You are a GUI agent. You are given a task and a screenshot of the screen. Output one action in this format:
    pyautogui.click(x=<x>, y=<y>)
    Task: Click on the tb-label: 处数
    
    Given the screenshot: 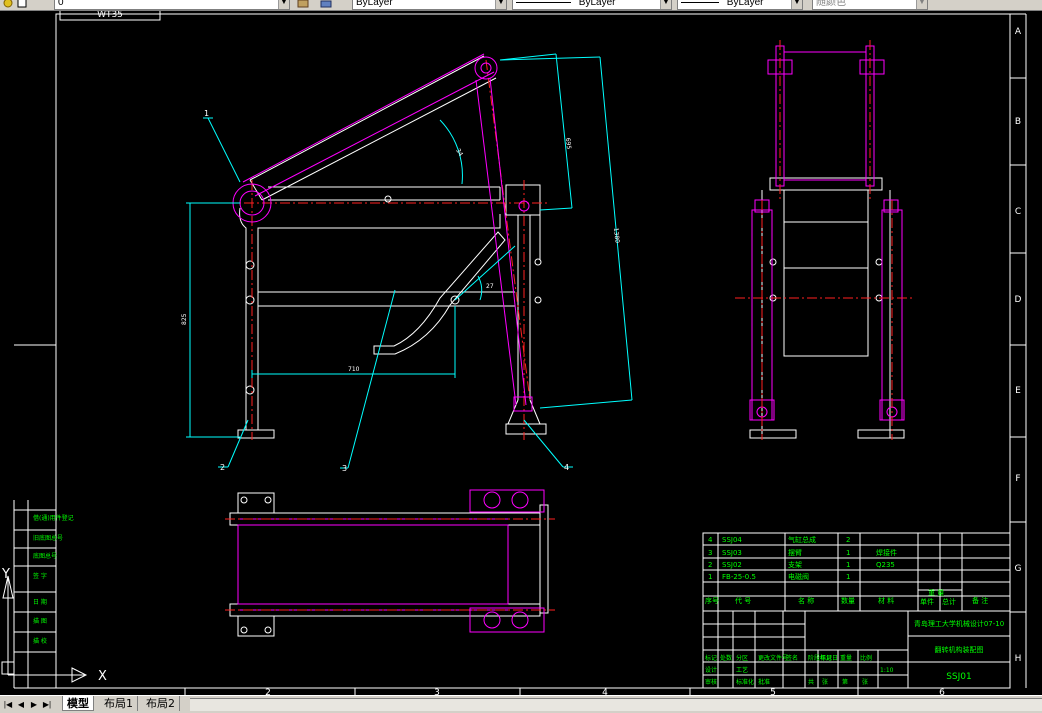 What is the action you would take?
    pyautogui.click(x=726, y=658)
    